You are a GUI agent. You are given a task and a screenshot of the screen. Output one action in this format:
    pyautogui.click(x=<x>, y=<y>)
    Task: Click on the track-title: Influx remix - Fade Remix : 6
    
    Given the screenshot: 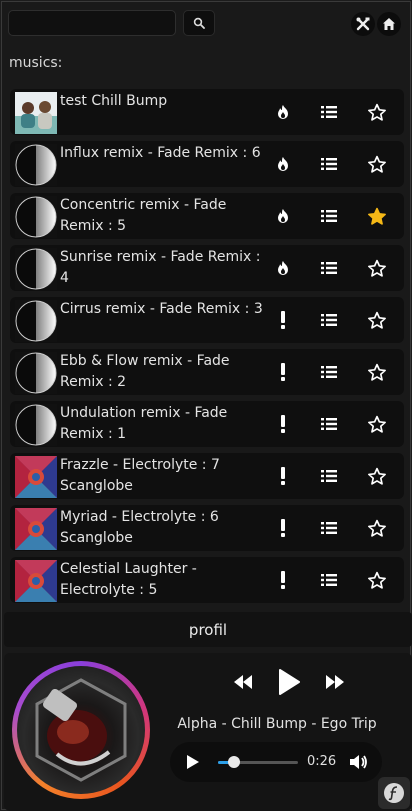 What is the action you would take?
    pyautogui.click(x=160, y=153)
    